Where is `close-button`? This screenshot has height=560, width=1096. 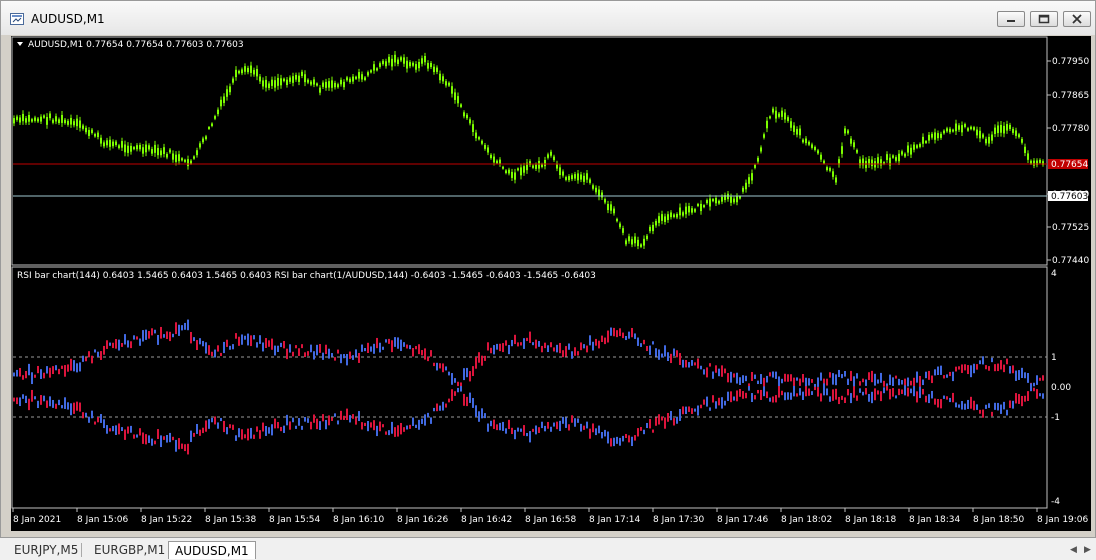
close-button is located at coordinates (1077, 19).